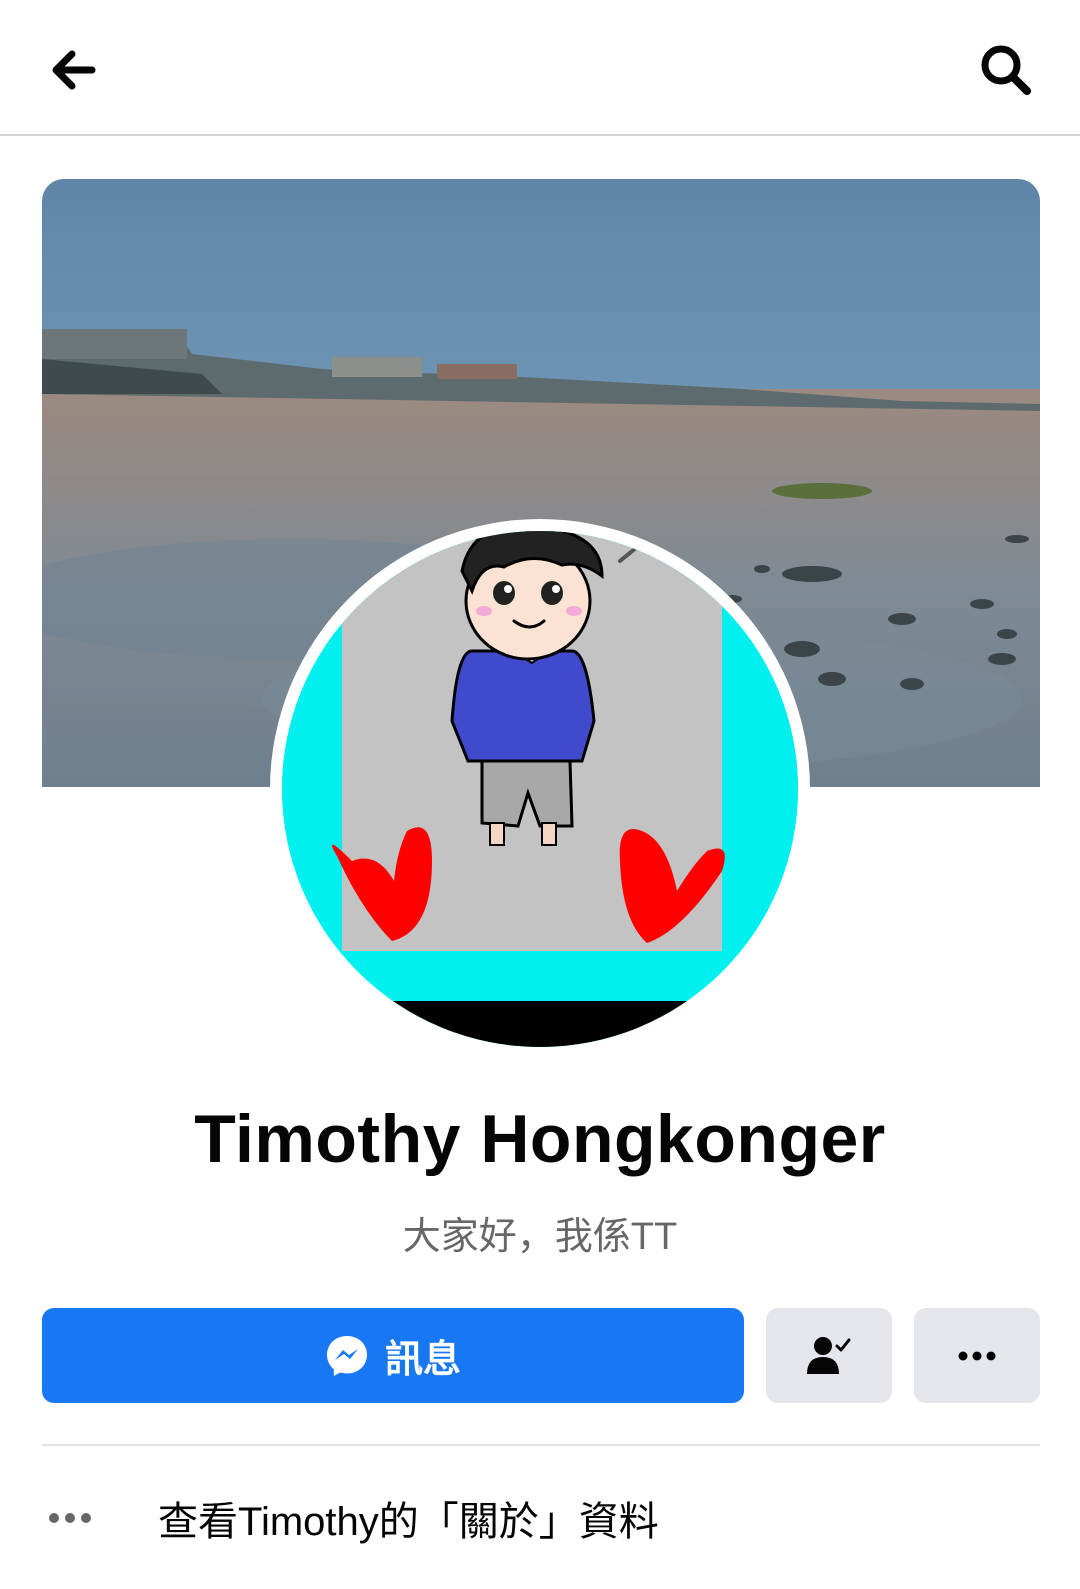  What do you see at coordinates (540, 1139) in the screenshot?
I see `profile-name: Timothy Hongkonger` at bounding box center [540, 1139].